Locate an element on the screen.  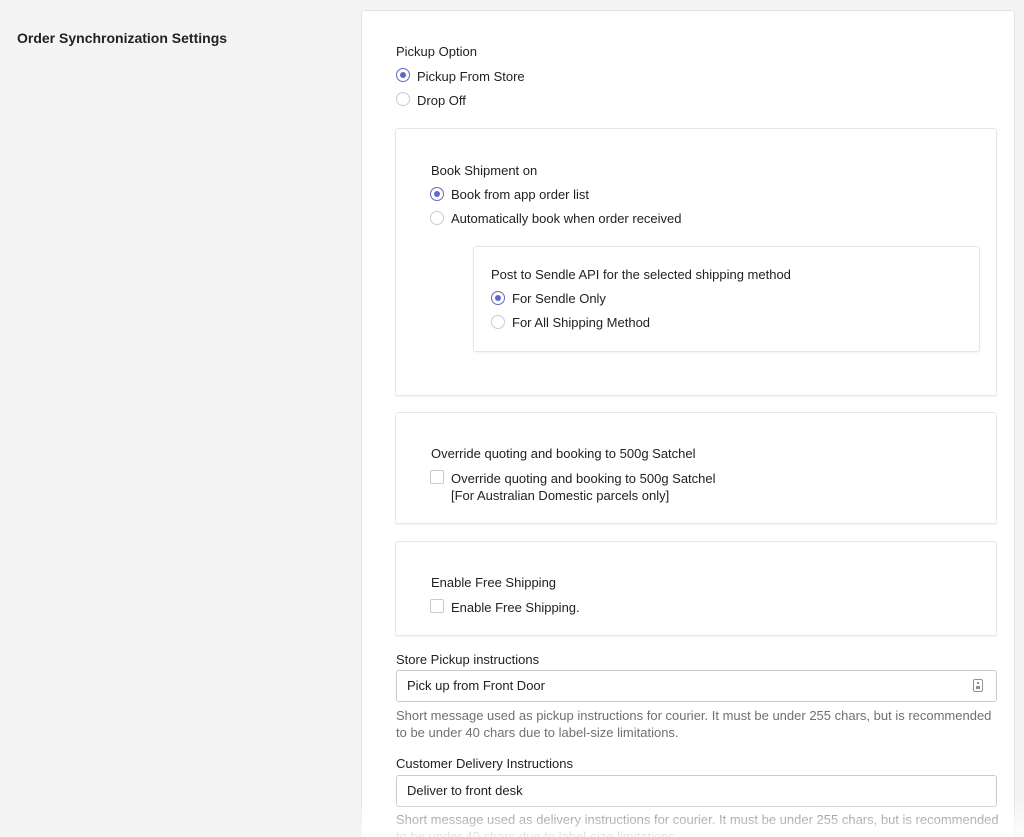
customer-delivery-value: Deliver to front desk is located at coordinates (465, 790).